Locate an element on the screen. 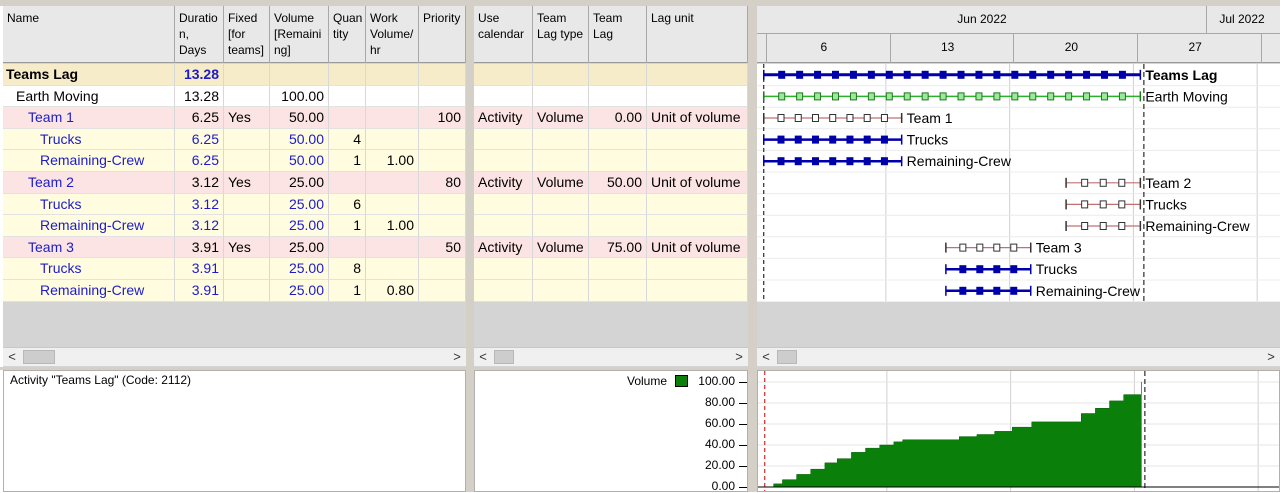 The image size is (1280, 493). activity-cell-quantity: 4 is located at coordinates (347, 139).